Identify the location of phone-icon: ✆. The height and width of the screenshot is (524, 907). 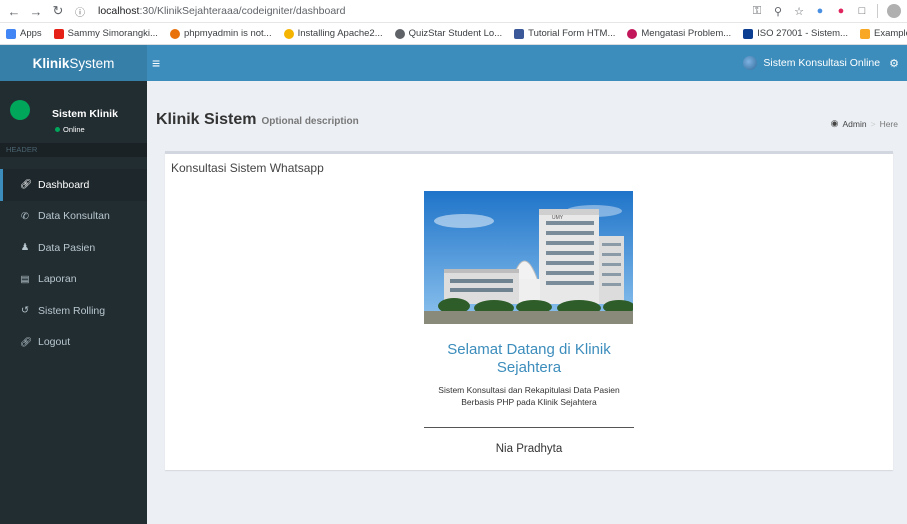
(25, 216).